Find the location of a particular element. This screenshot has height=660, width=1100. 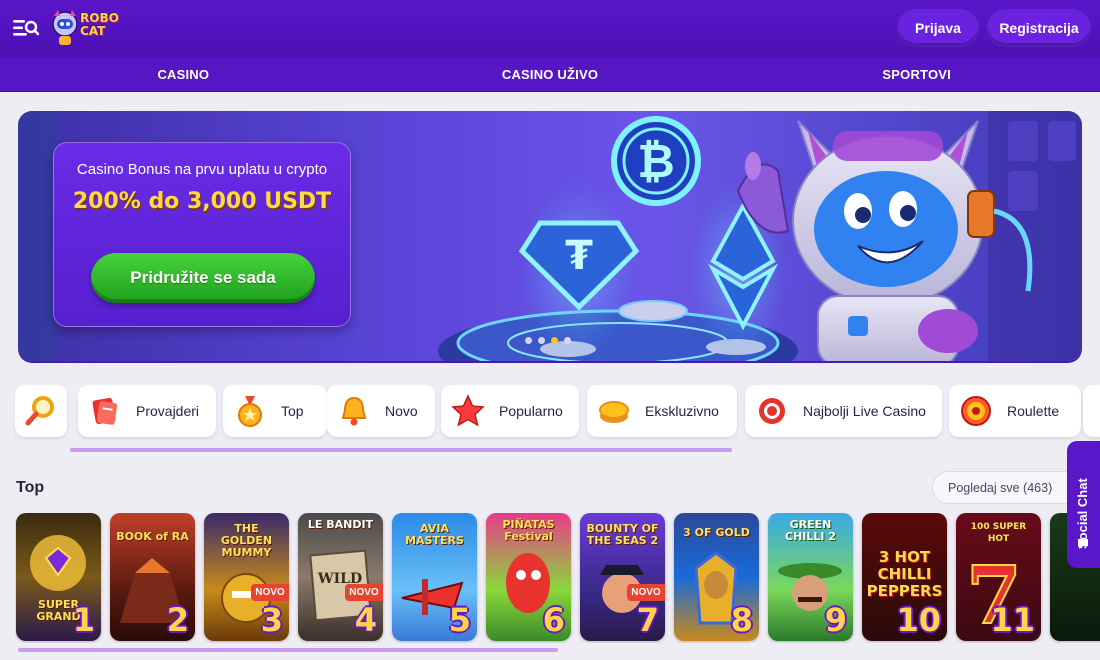

view-all-label: Pogledaj sve (463) is located at coordinates (1000, 487).